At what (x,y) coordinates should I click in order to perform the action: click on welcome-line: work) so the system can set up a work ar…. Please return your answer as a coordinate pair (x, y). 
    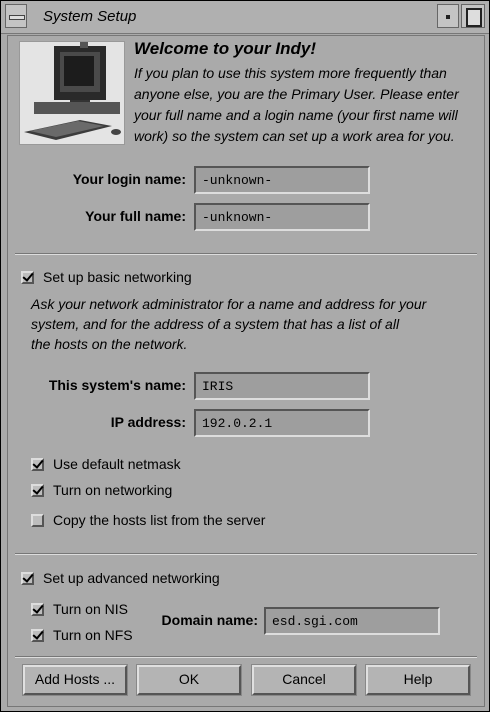
    Looking at the image, I should click on (294, 136).